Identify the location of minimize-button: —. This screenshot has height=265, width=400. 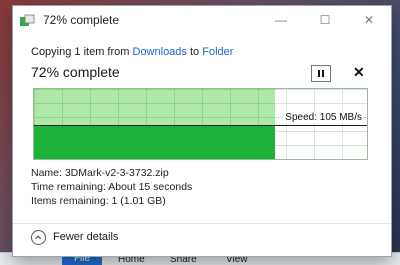
(281, 20).